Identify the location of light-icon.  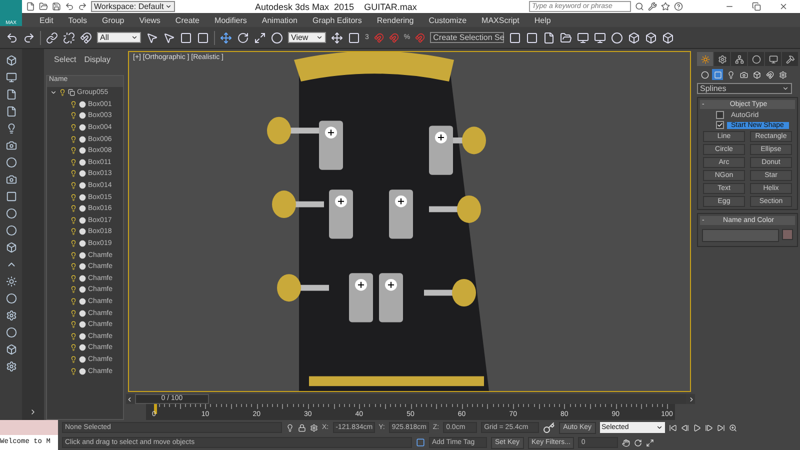
(11, 128).